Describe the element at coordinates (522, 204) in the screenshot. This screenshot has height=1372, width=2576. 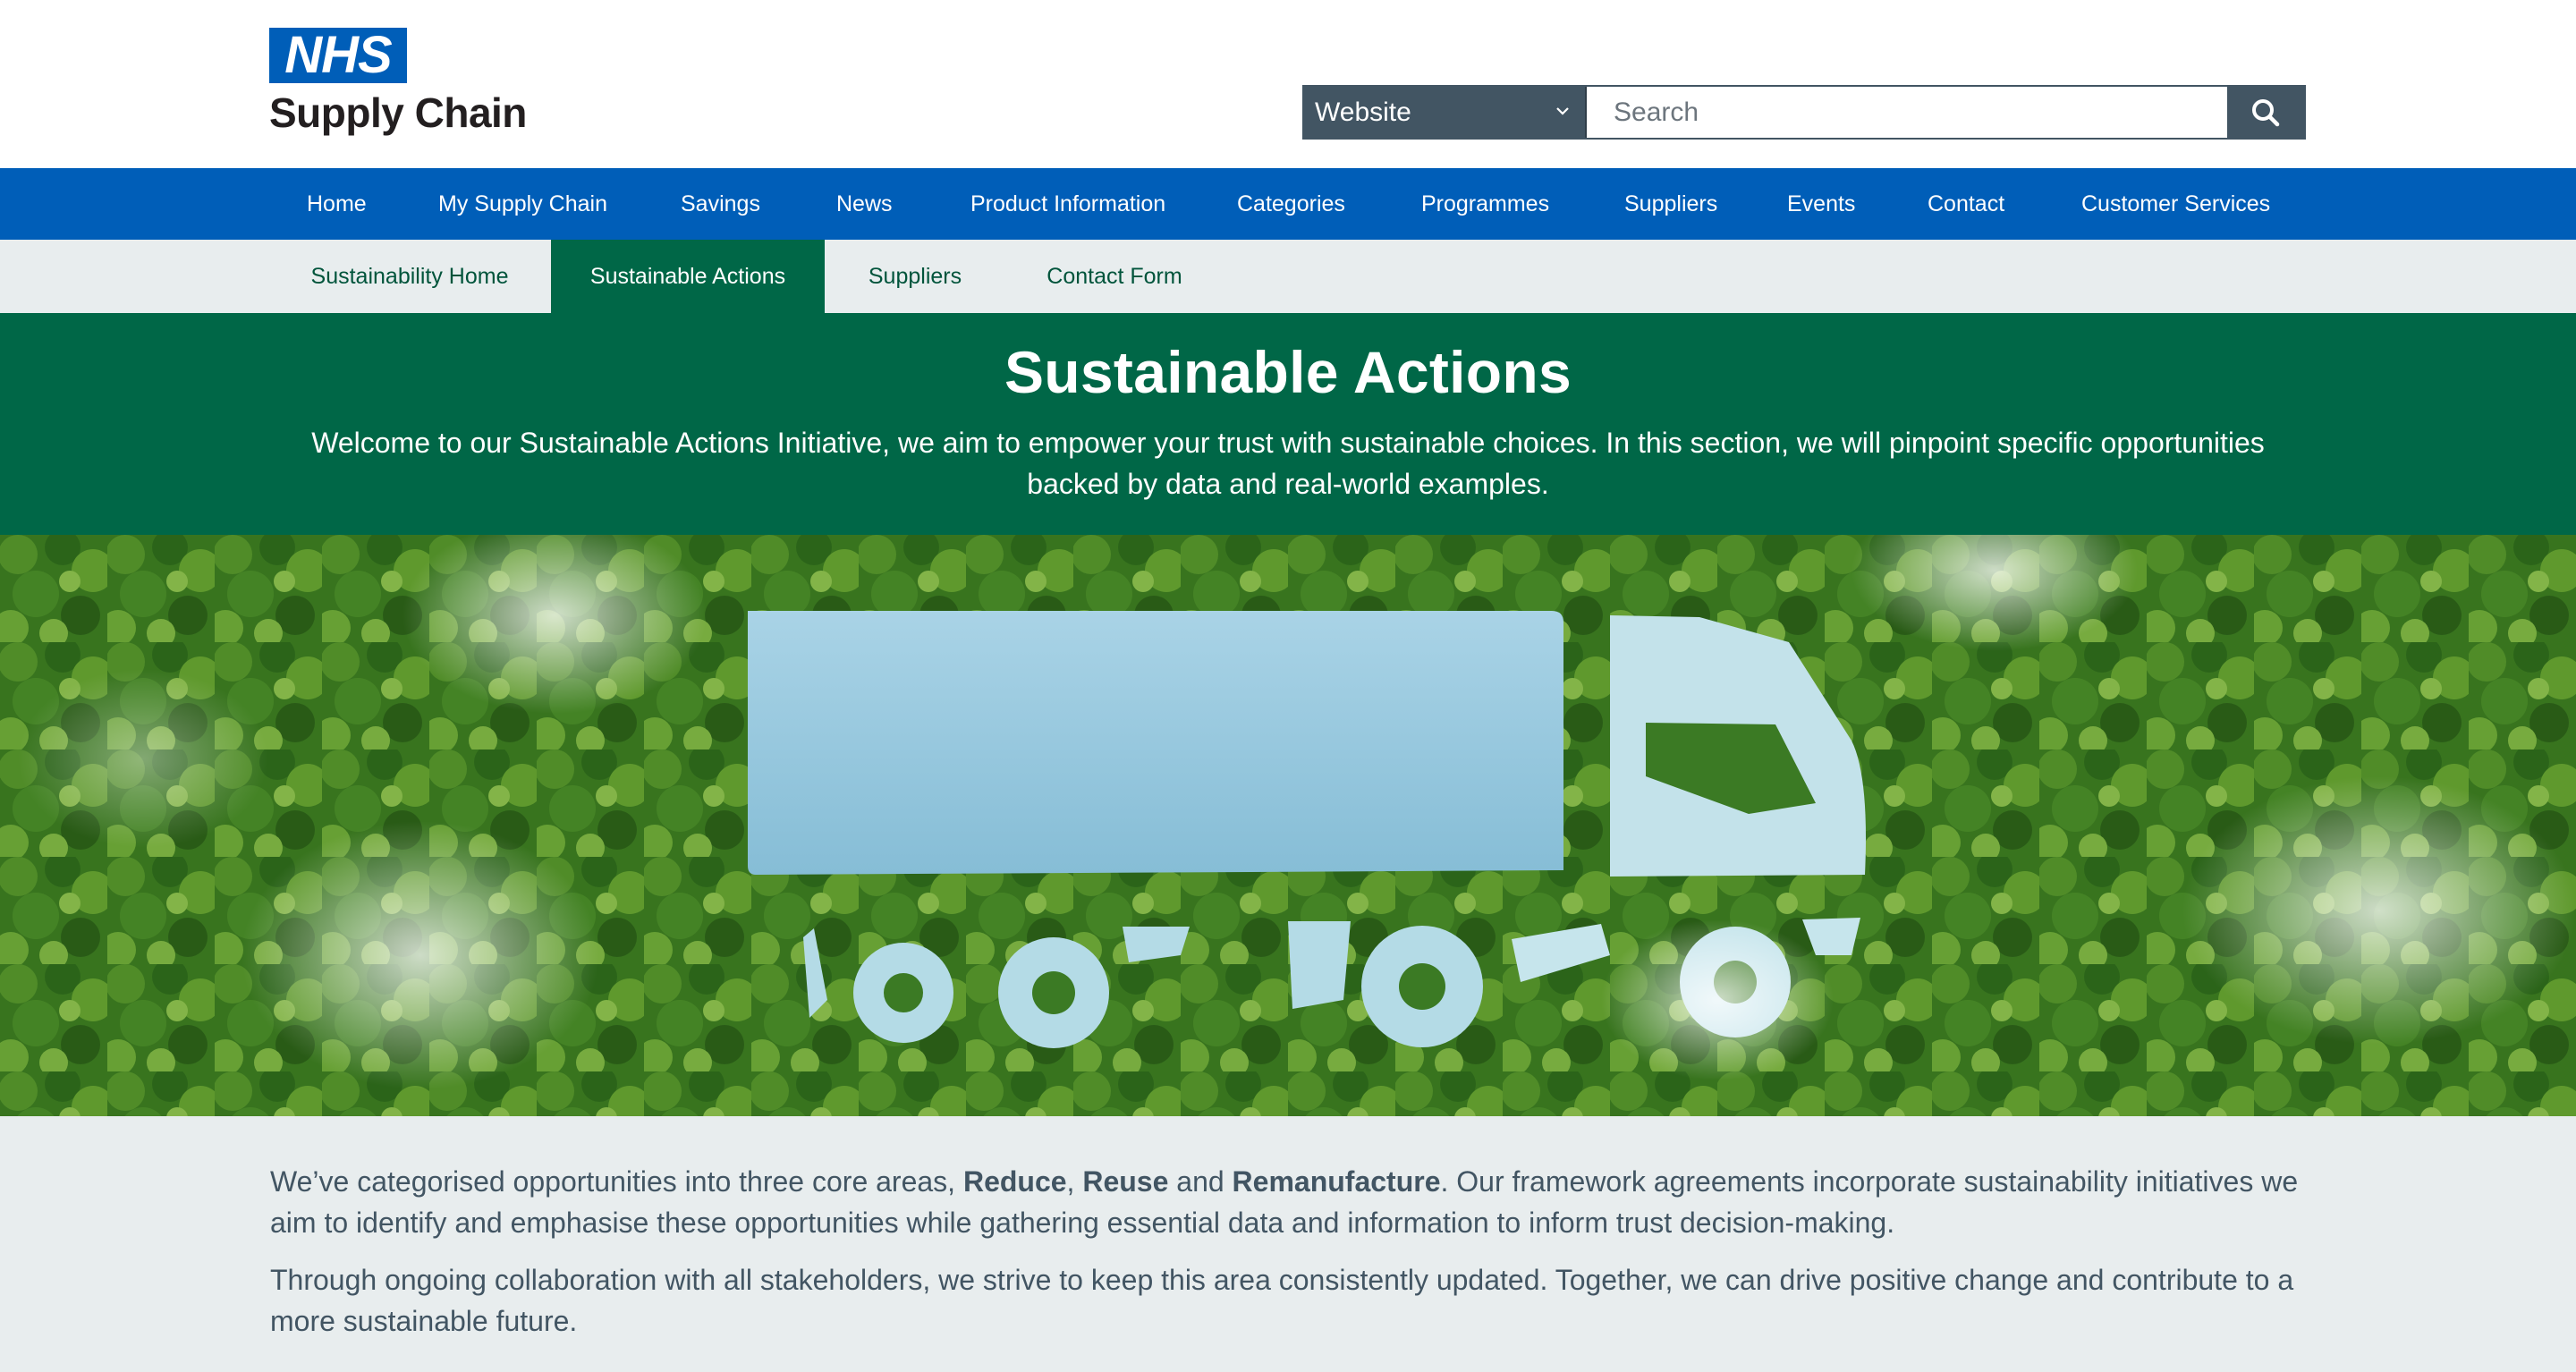
I see `nav-item-my-supply-chain: My Supply Chain` at that location.